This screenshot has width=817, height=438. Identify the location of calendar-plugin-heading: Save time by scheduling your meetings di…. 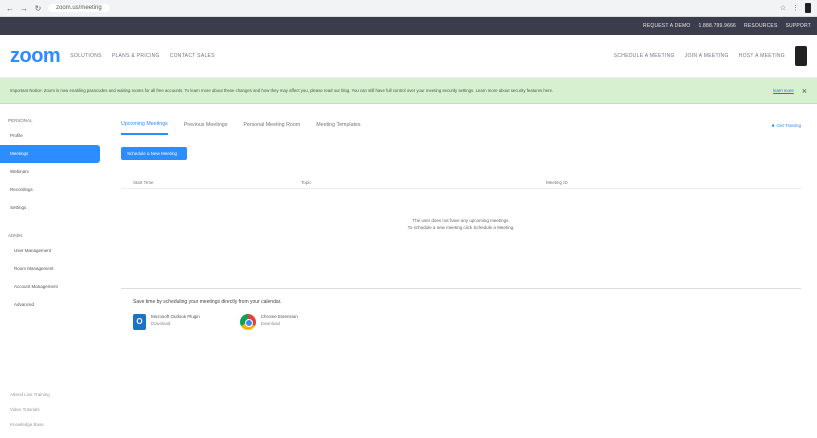
(207, 302).